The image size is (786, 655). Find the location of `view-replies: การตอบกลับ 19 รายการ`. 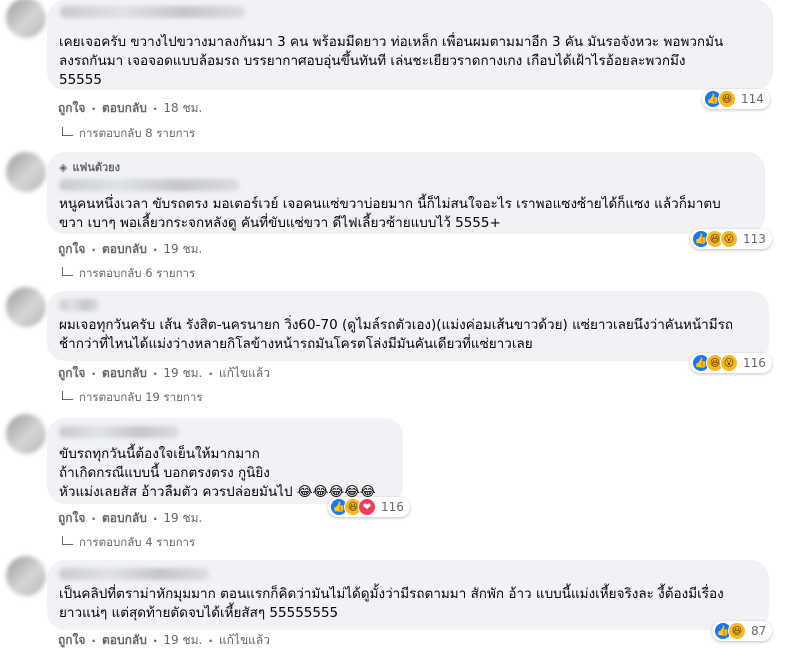

view-replies: การตอบกลับ 19 รายการ is located at coordinates (132, 398).